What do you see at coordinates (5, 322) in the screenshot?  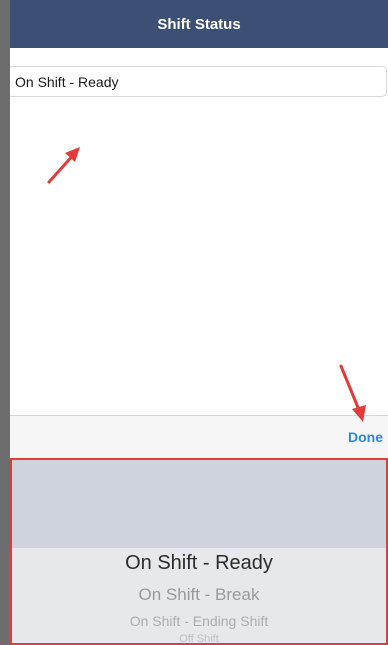 I see `window-edge` at bounding box center [5, 322].